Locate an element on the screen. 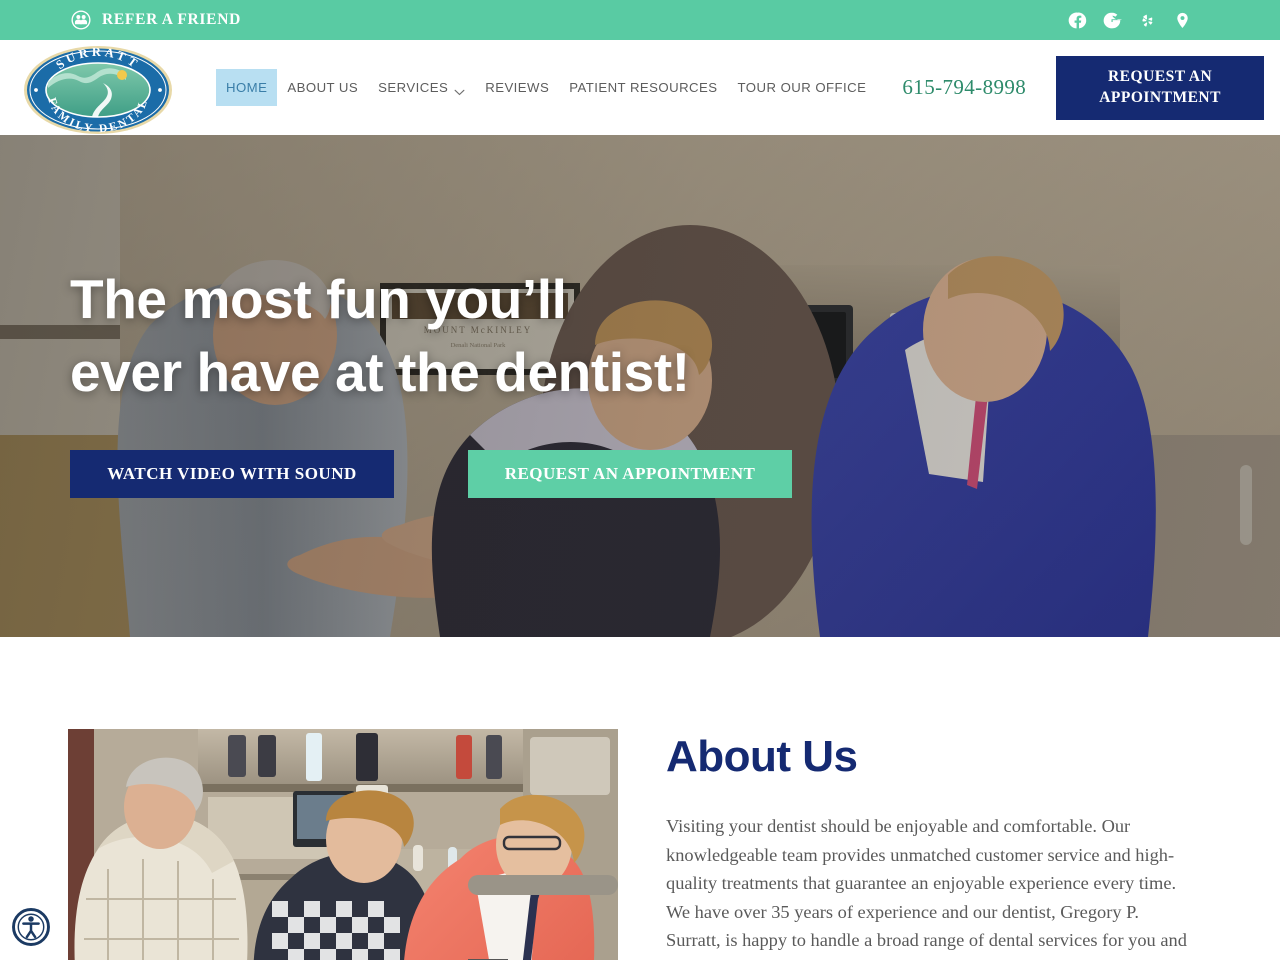 The height and width of the screenshot is (960, 1280). nav-item-services: SERVICES is located at coordinates (421, 87).